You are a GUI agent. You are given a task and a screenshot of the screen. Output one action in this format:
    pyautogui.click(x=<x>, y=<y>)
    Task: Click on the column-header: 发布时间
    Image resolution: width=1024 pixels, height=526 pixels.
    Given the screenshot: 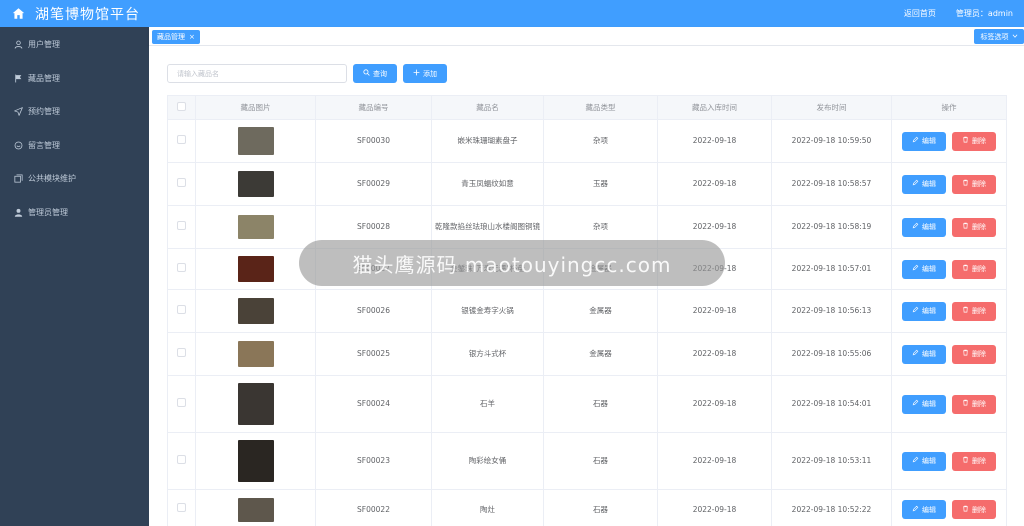 What is the action you would take?
    pyautogui.click(x=831, y=107)
    